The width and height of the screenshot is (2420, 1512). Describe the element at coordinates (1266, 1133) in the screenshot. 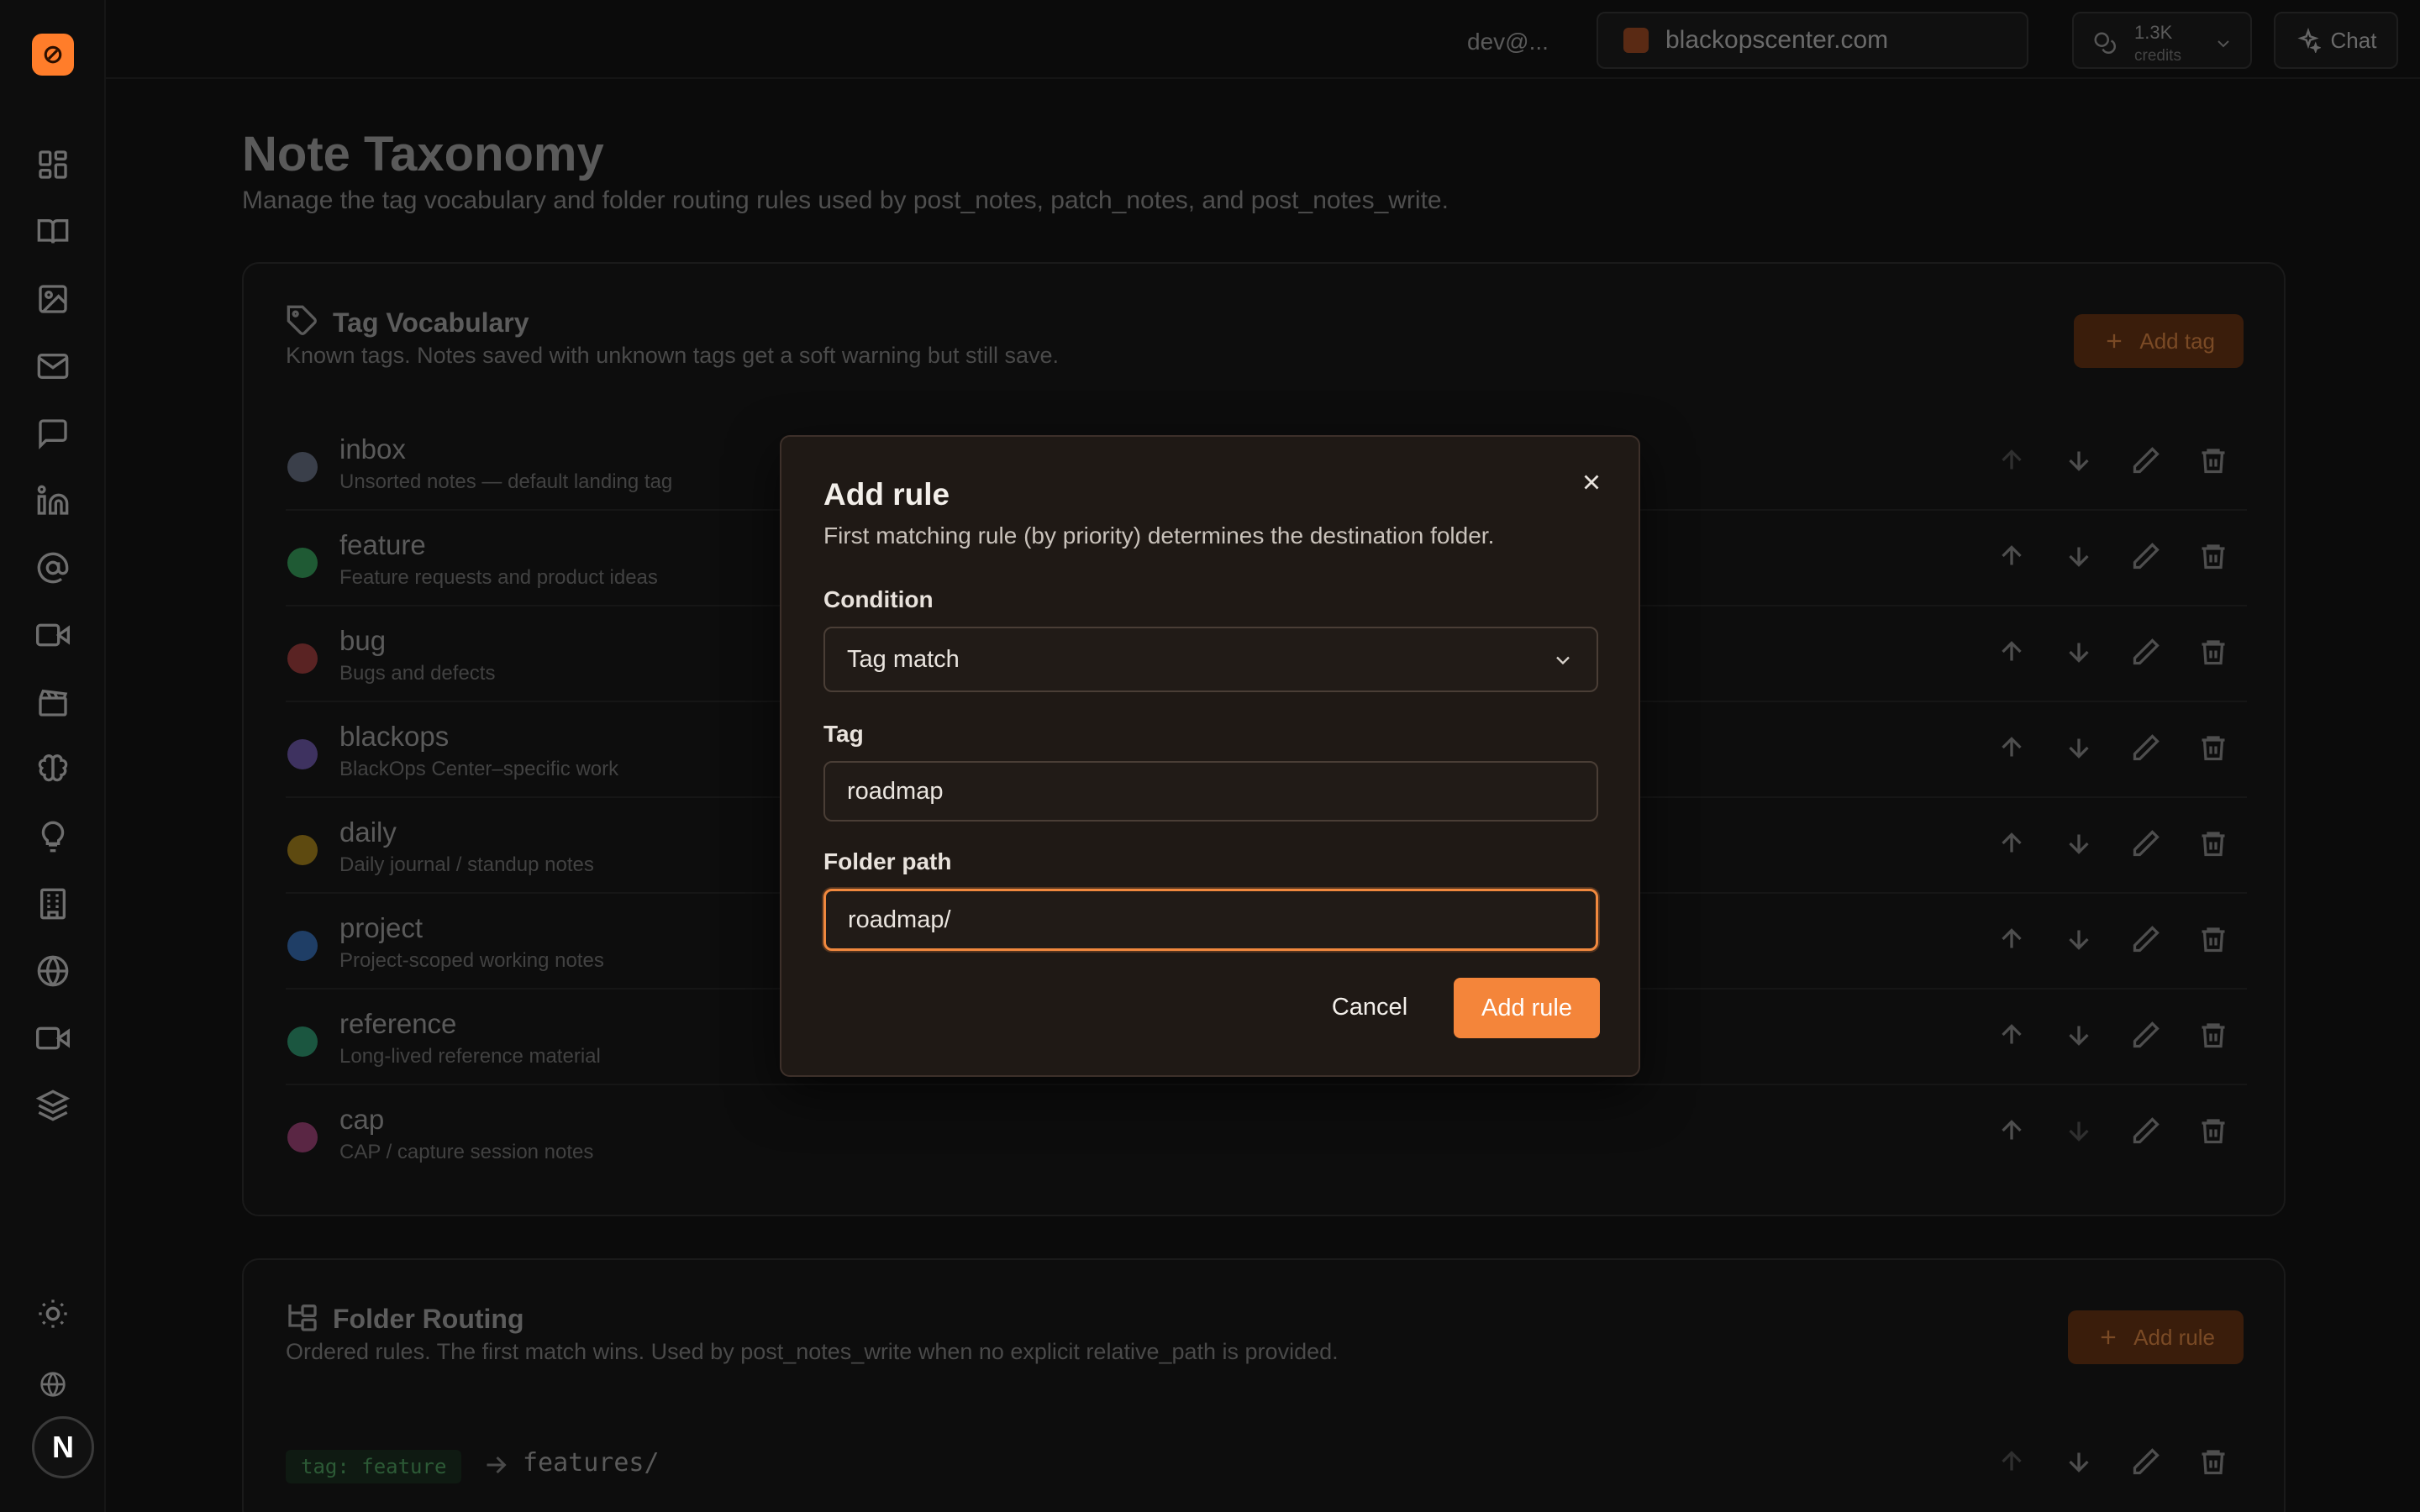

I see `tag-row: cap CAP / capture session notes` at that location.